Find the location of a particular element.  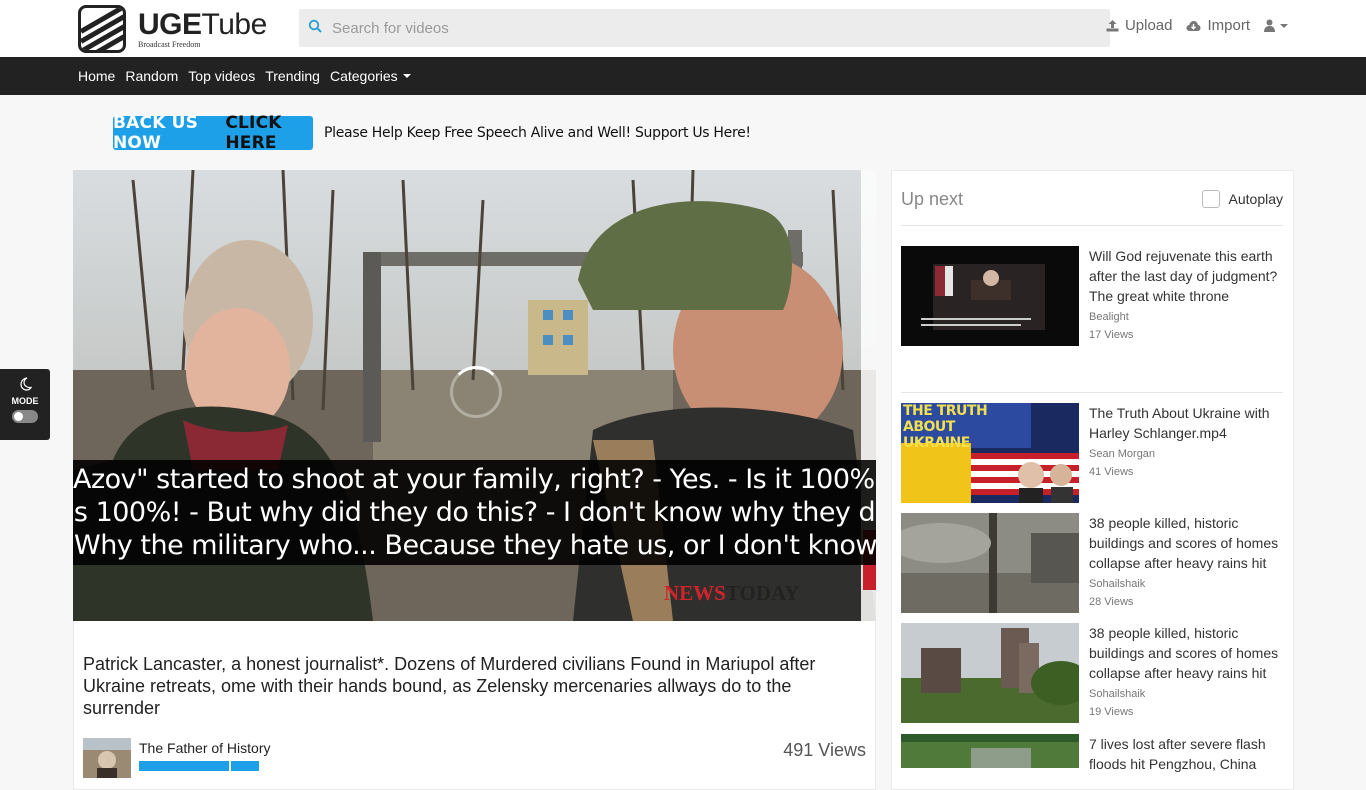

nav-categories-label: Categories is located at coordinates (363, 76).